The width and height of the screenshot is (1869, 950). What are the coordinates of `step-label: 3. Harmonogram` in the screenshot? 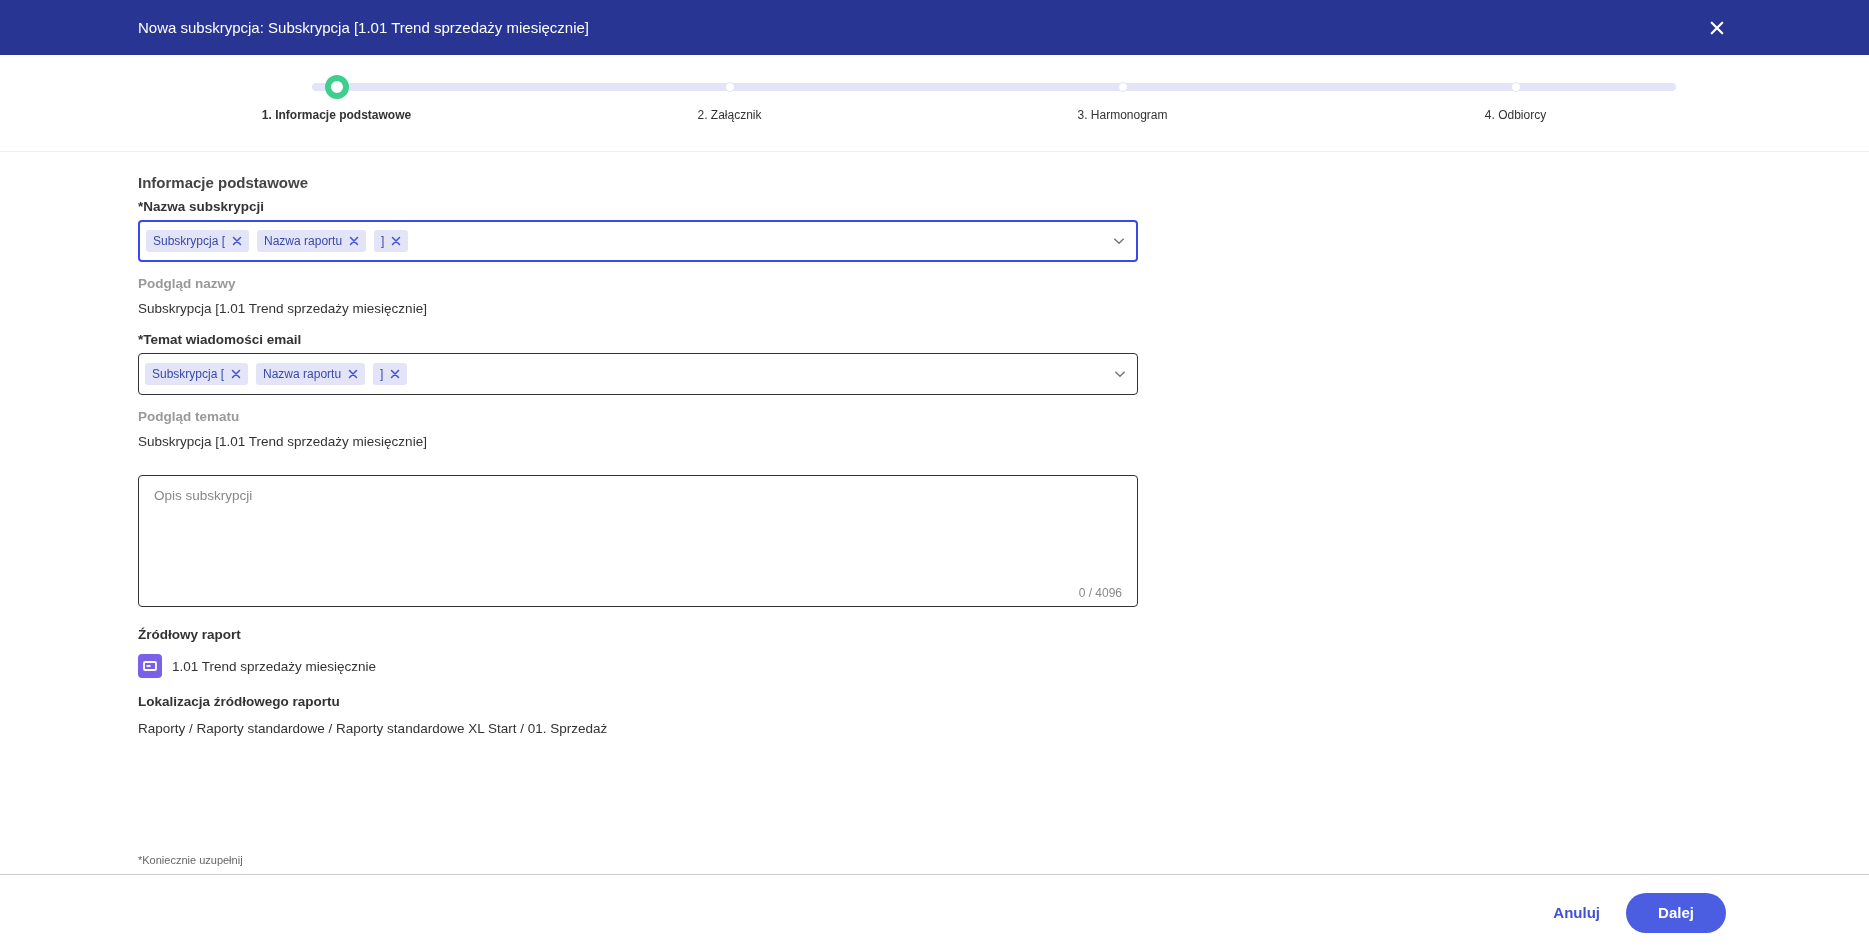 It's located at (1122, 115).